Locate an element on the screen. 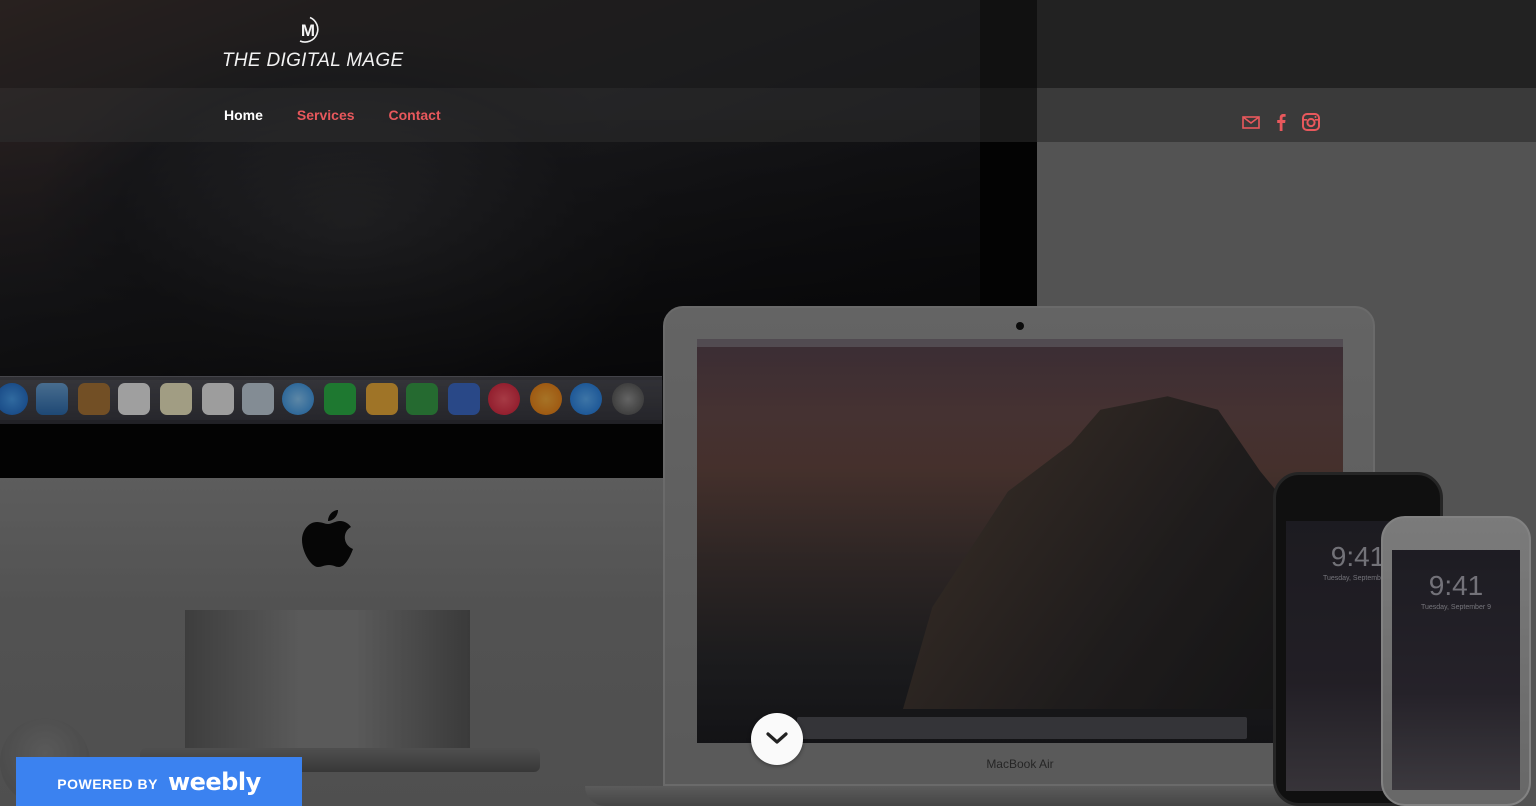  nav-item-home: Home is located at coordinates (243, 115).